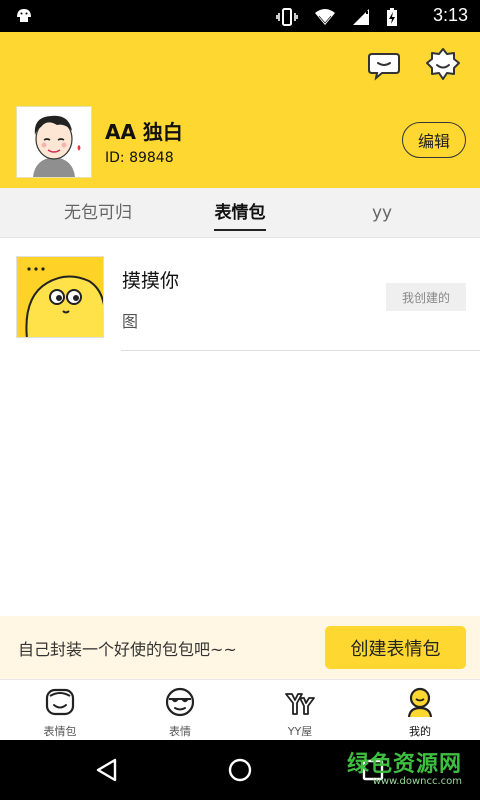 This screenshot has height=800, width=480. Describe the element at coordinates (384, 64) in the screenshot. I see `message-bubble-icon` at that location.